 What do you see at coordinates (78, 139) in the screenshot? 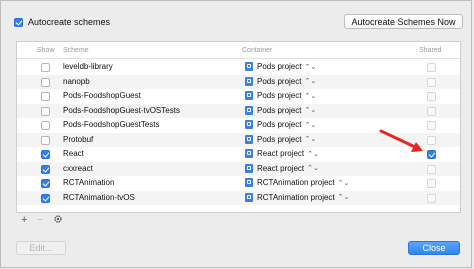
I see `scheme-name: Protobuf` at bounding box center [78, 139].